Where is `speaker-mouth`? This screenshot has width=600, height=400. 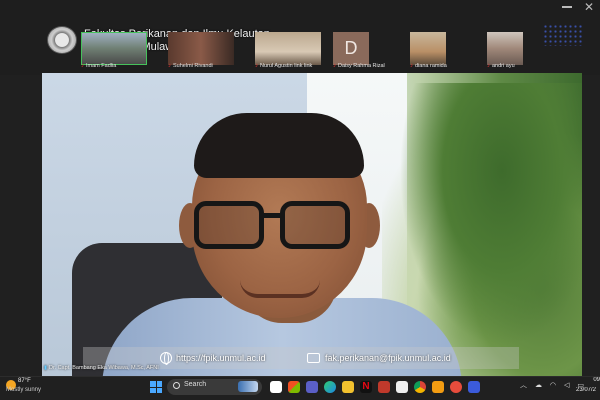 speaker-mouth is located at coordinates (280, 289).